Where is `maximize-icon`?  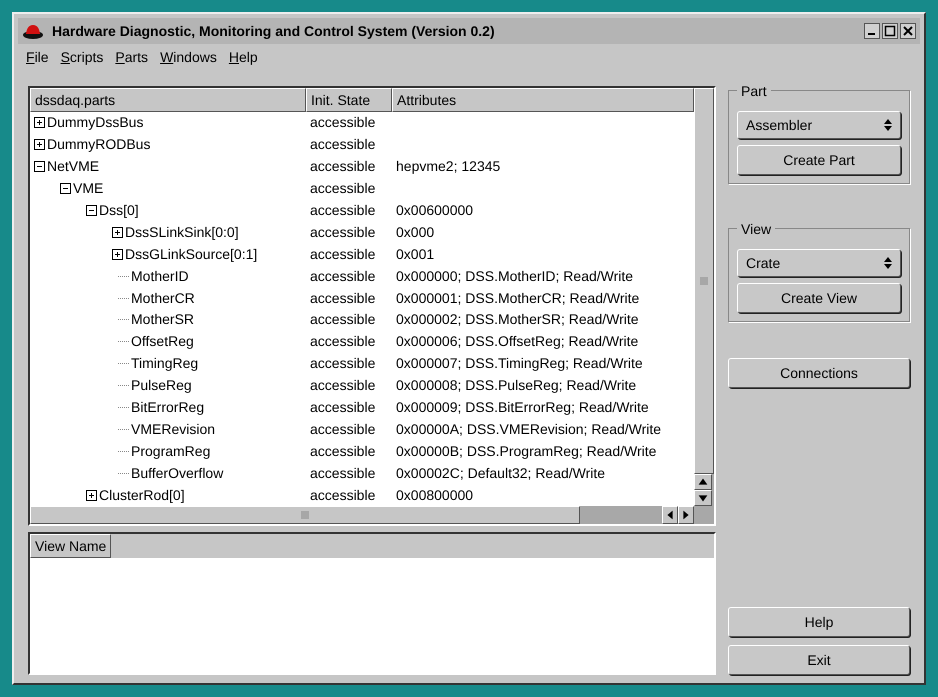
maximize-icon is located at coordinates (890, 31).